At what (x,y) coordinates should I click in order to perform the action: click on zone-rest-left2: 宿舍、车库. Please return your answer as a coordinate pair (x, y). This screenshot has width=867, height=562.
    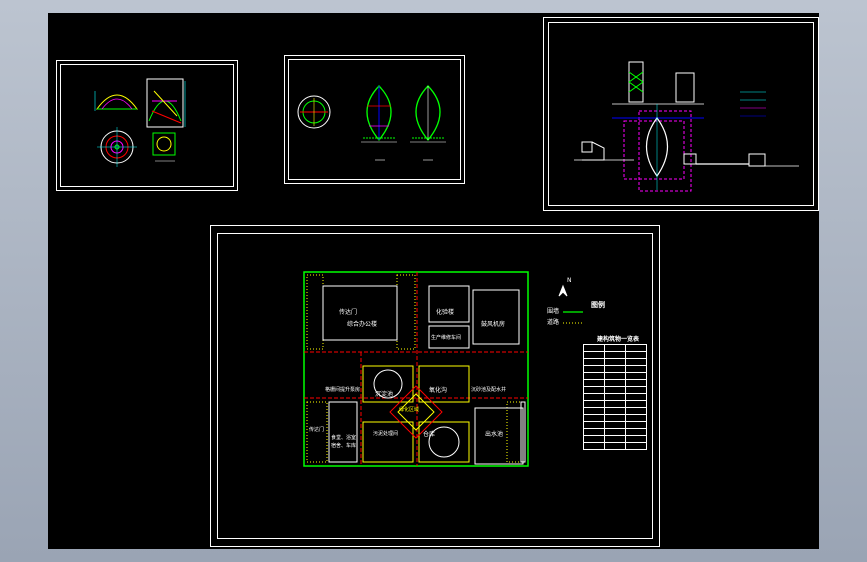
    Looking at the image, I should click on (344, 446).